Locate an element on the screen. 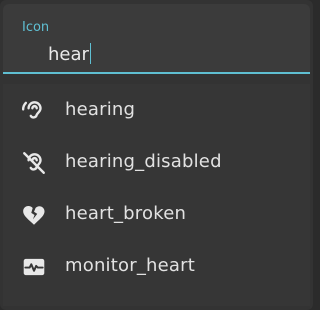 This screenshot has height=310, width=320. monitor-heart-icon is located at coordinates (34, 267).